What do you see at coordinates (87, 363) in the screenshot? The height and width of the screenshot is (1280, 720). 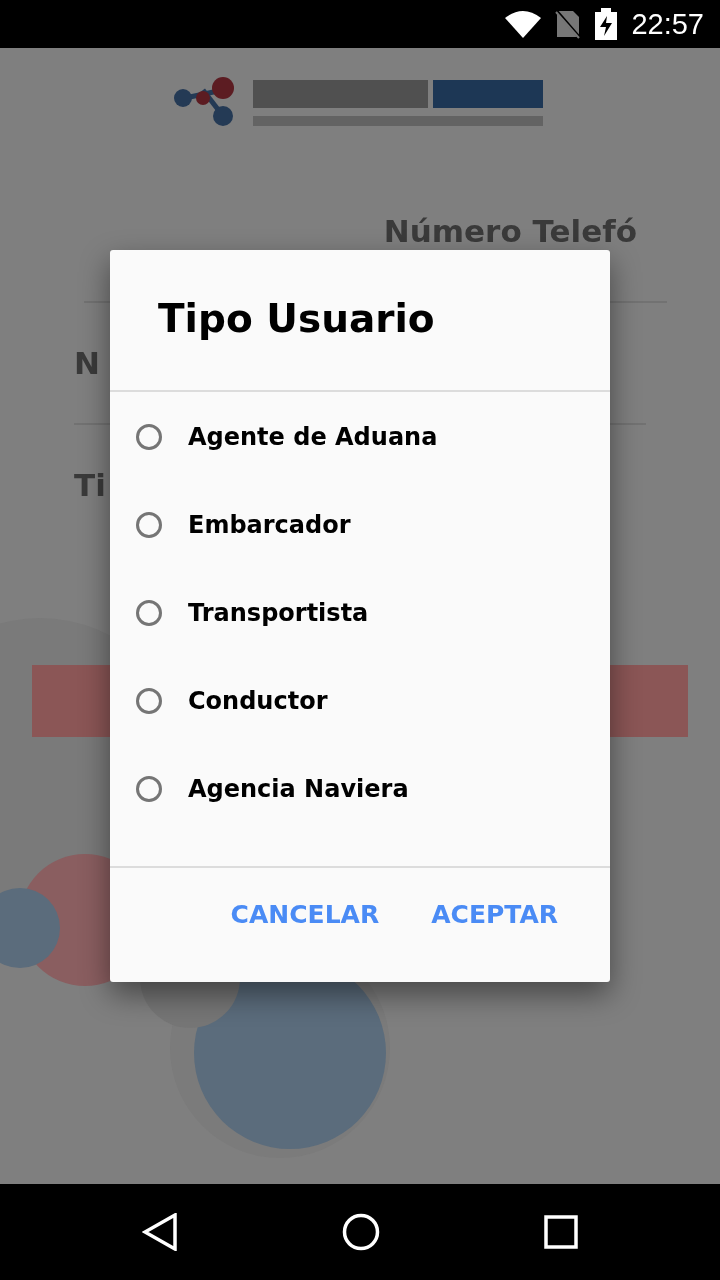 I see `field-label: N` at bounding box center [87, 363].